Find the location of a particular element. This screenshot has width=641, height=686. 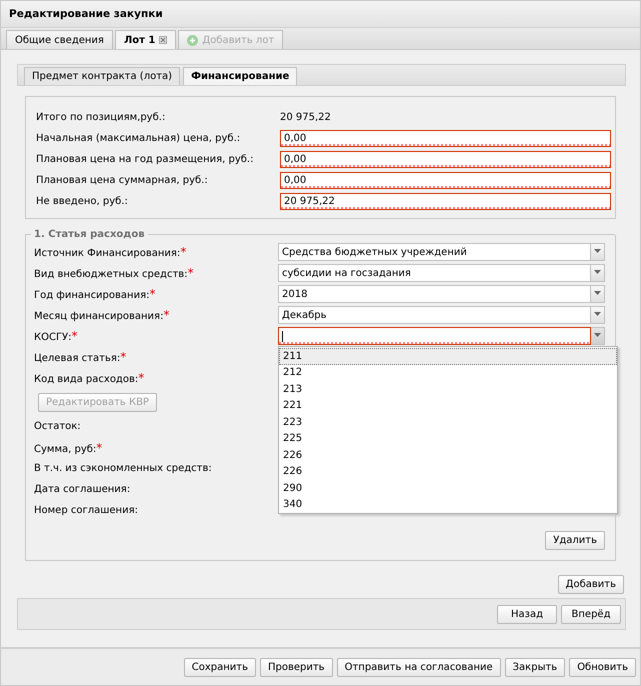

field-label: Вид внебюджетных средств:* is located at coordinates (114, 273).